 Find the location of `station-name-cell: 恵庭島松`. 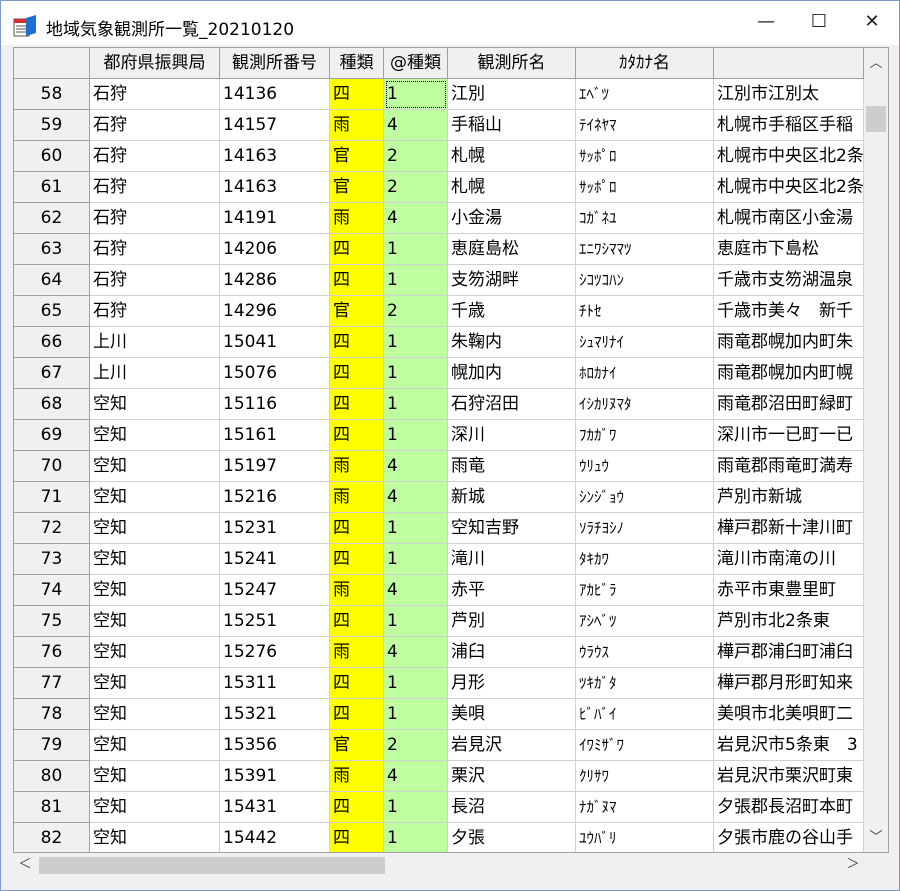

station-name-cell: 恵庭島松 is located at coordinates (512, 249).